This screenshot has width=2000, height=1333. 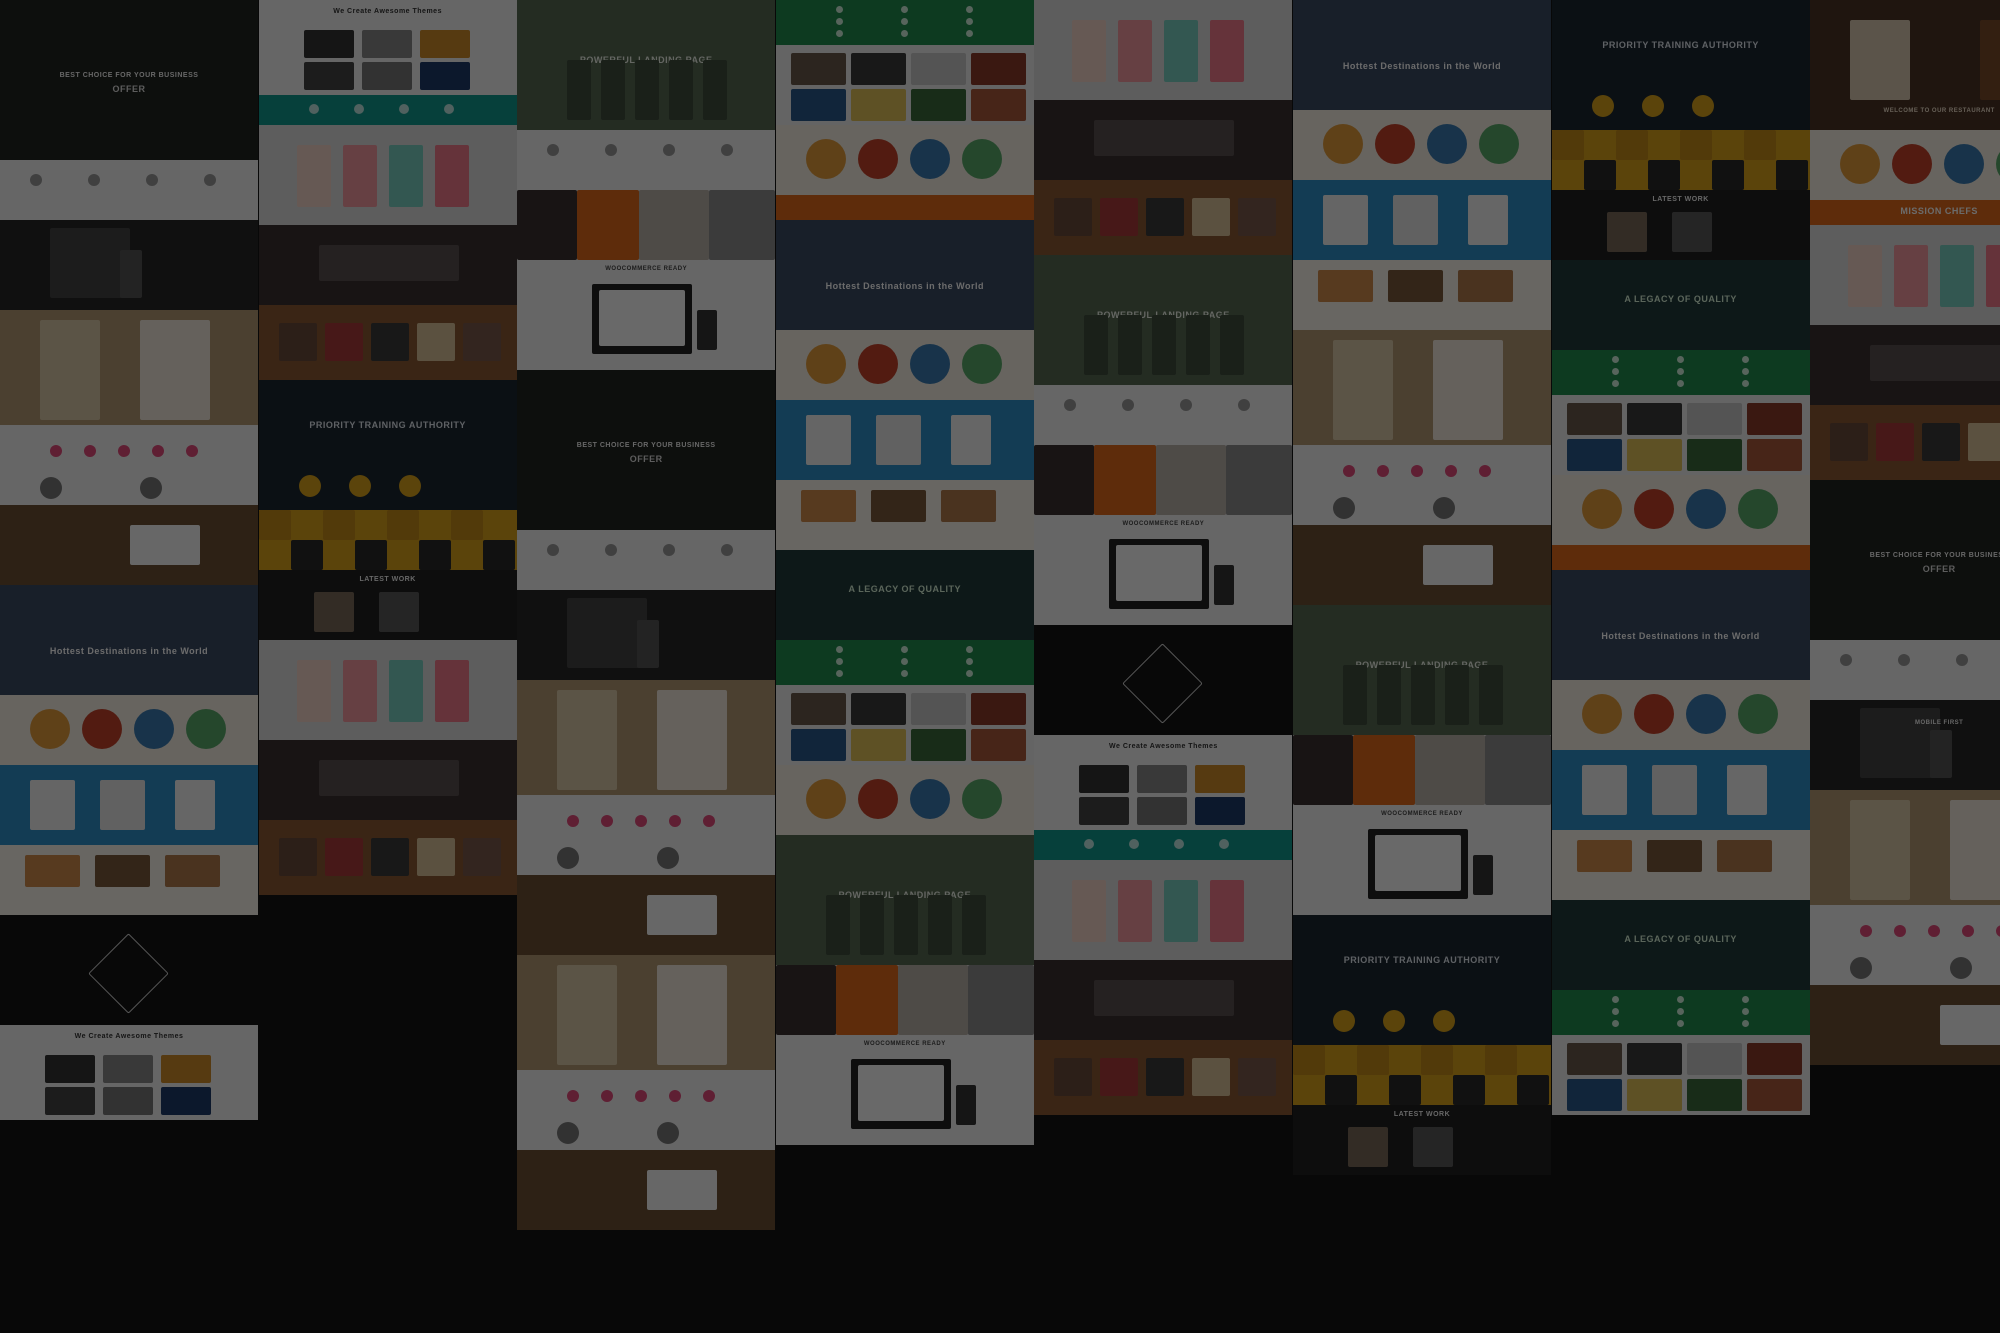 I want to click on block-heading: PRIORITY TRAINING AUTHORITY, so click(x=387, y=425).